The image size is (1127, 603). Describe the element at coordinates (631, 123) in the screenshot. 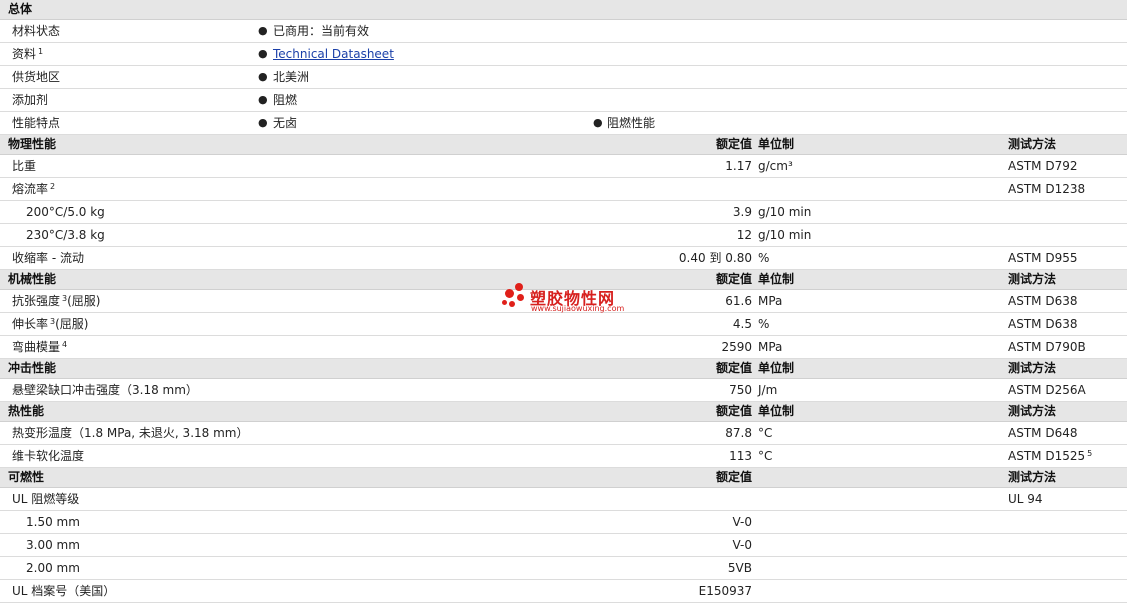

I see `row-value: 阻燃性能` at that location.